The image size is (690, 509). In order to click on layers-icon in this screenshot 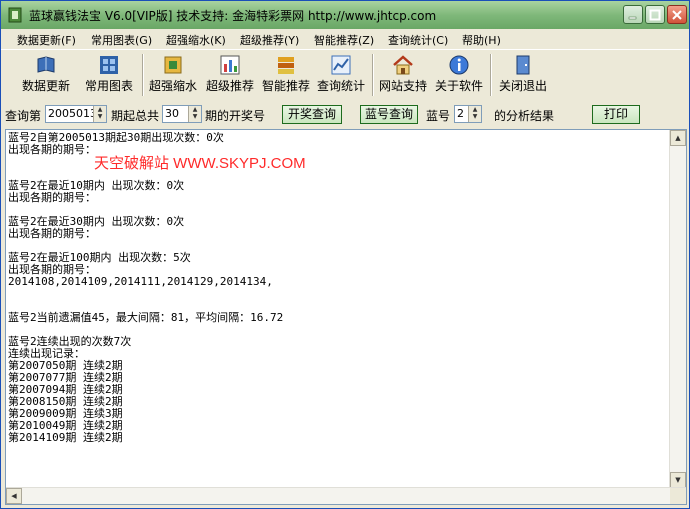, I will do `click(286, 65)`.